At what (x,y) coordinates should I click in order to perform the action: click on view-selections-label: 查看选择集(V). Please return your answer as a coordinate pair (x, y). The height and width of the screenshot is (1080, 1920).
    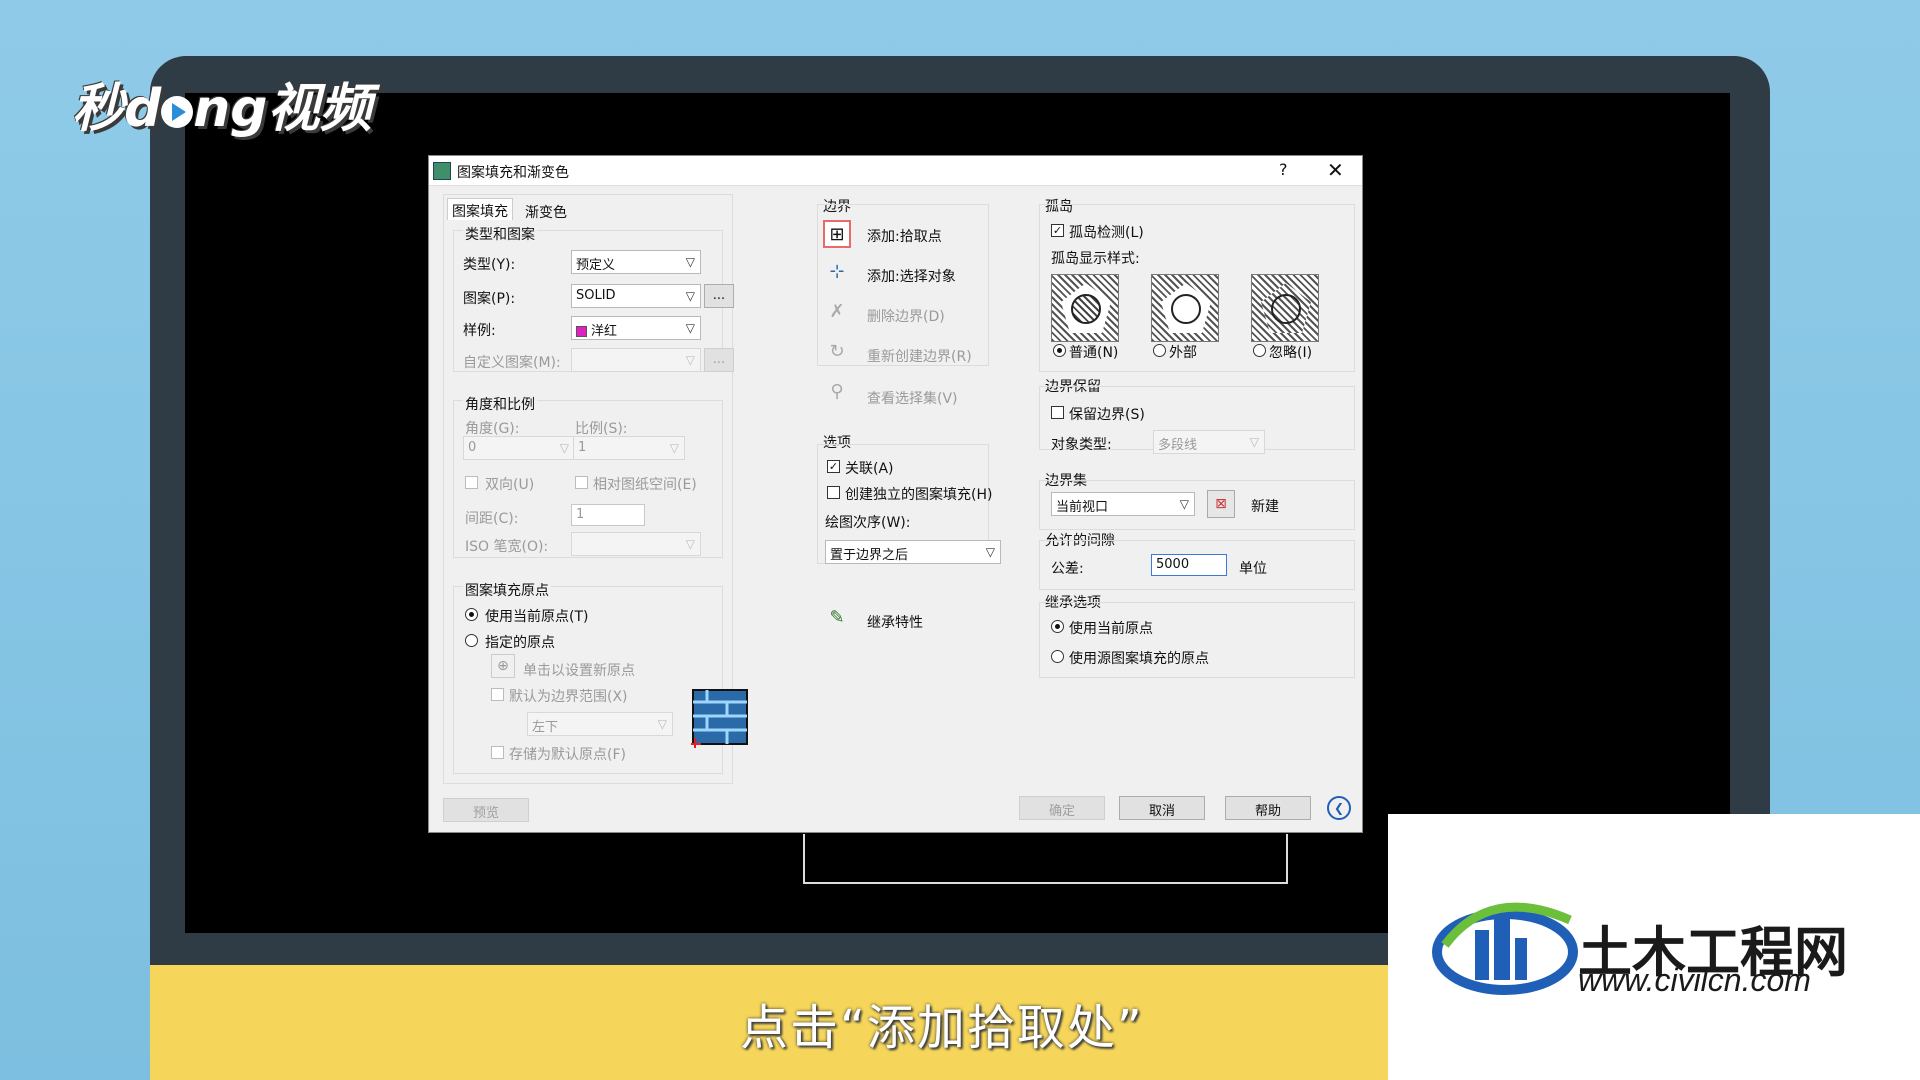
    Looking at the image, I should click on (912, 398).